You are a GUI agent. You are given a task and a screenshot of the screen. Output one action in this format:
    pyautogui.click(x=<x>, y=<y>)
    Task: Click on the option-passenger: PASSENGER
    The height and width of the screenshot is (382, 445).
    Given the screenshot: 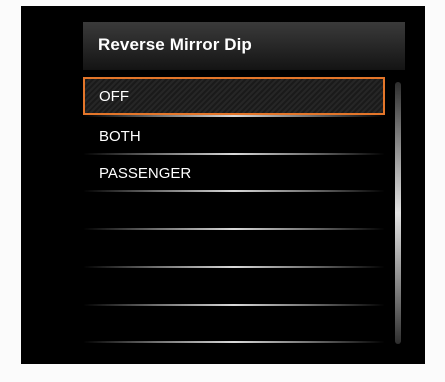 What is the action you would take?
    pyautogui.click(x=234, y=173)
    